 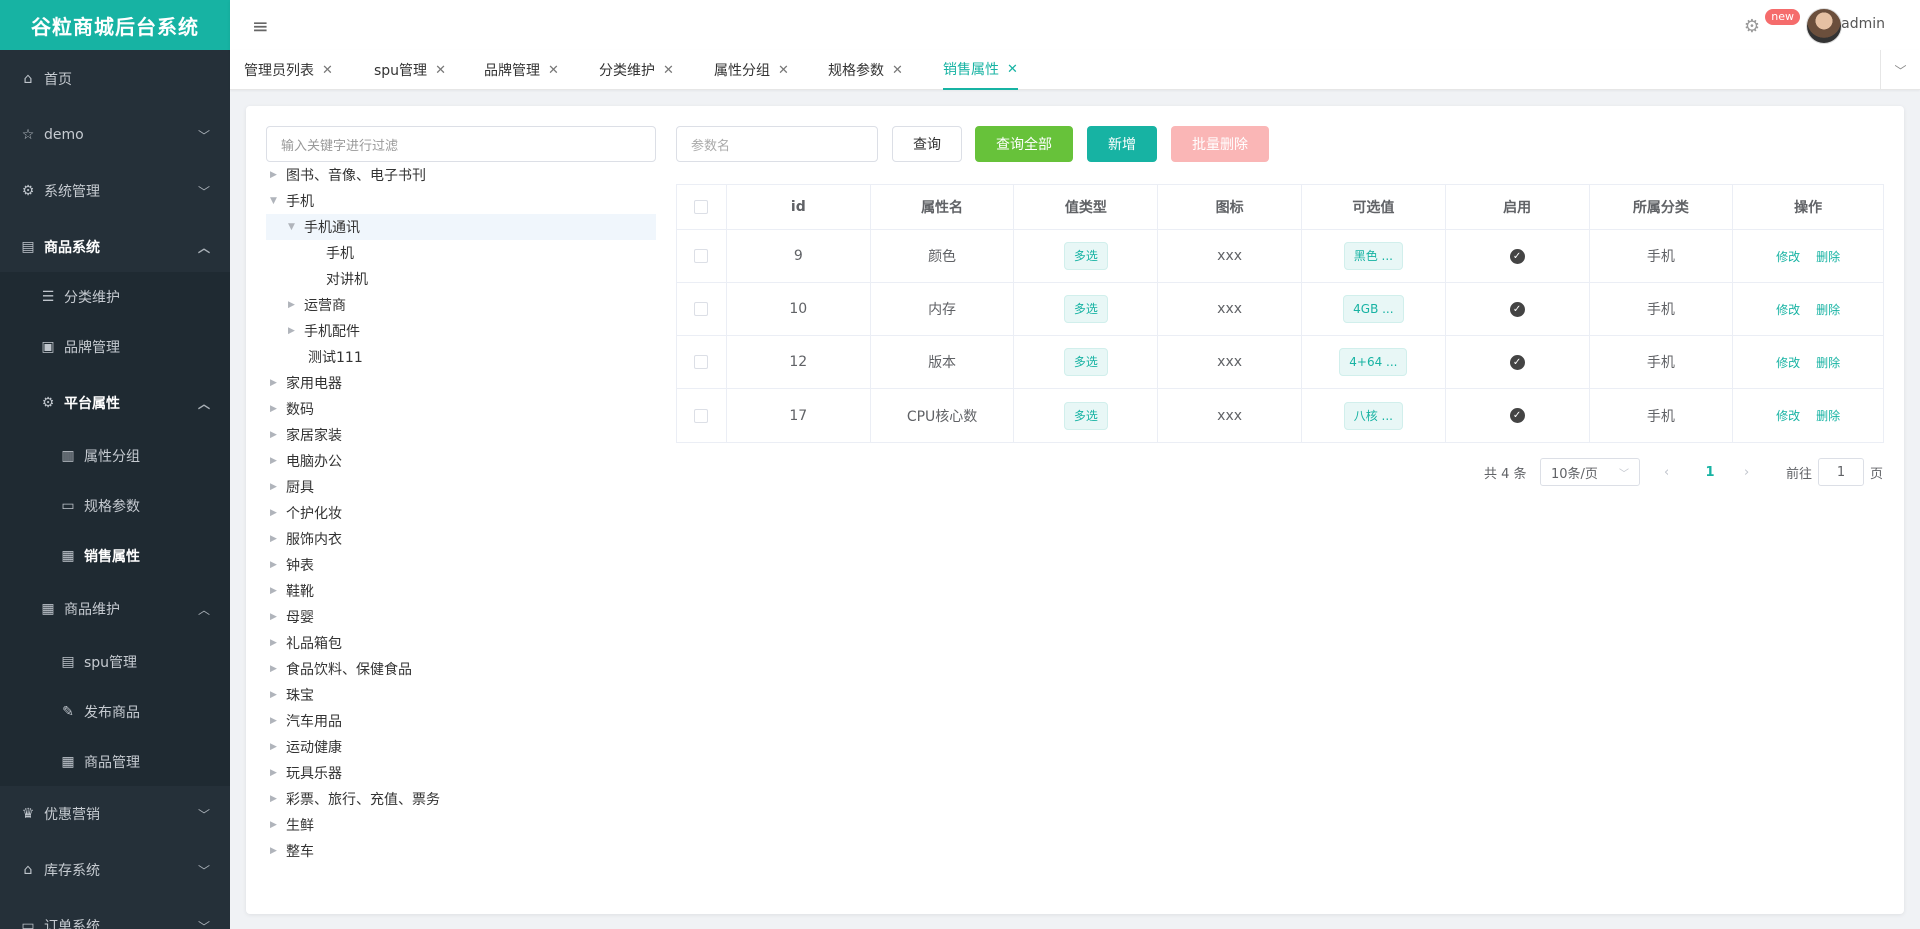 I want to click on query-all-button: 查询全部, so click(x=1024, y=144).